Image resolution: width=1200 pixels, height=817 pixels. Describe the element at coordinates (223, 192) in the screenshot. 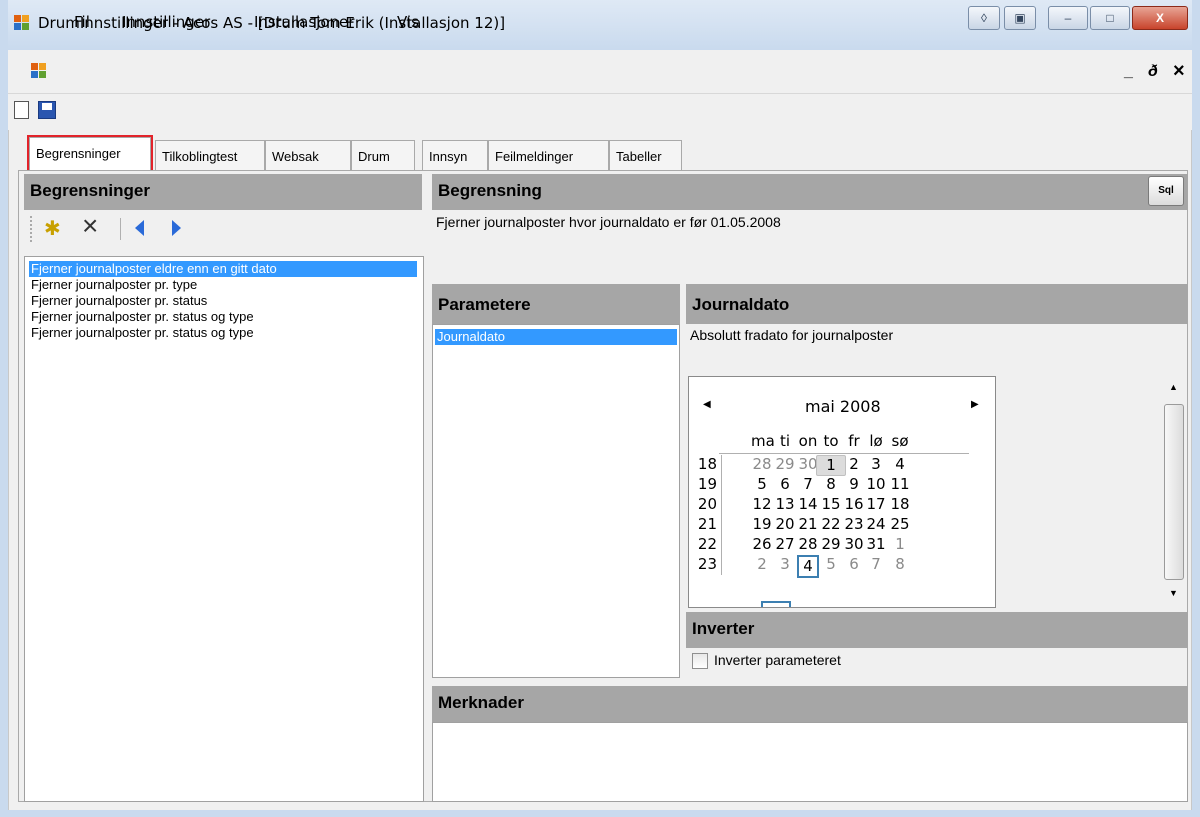

I see `begrensninger-header: Begrensninger` at that location.